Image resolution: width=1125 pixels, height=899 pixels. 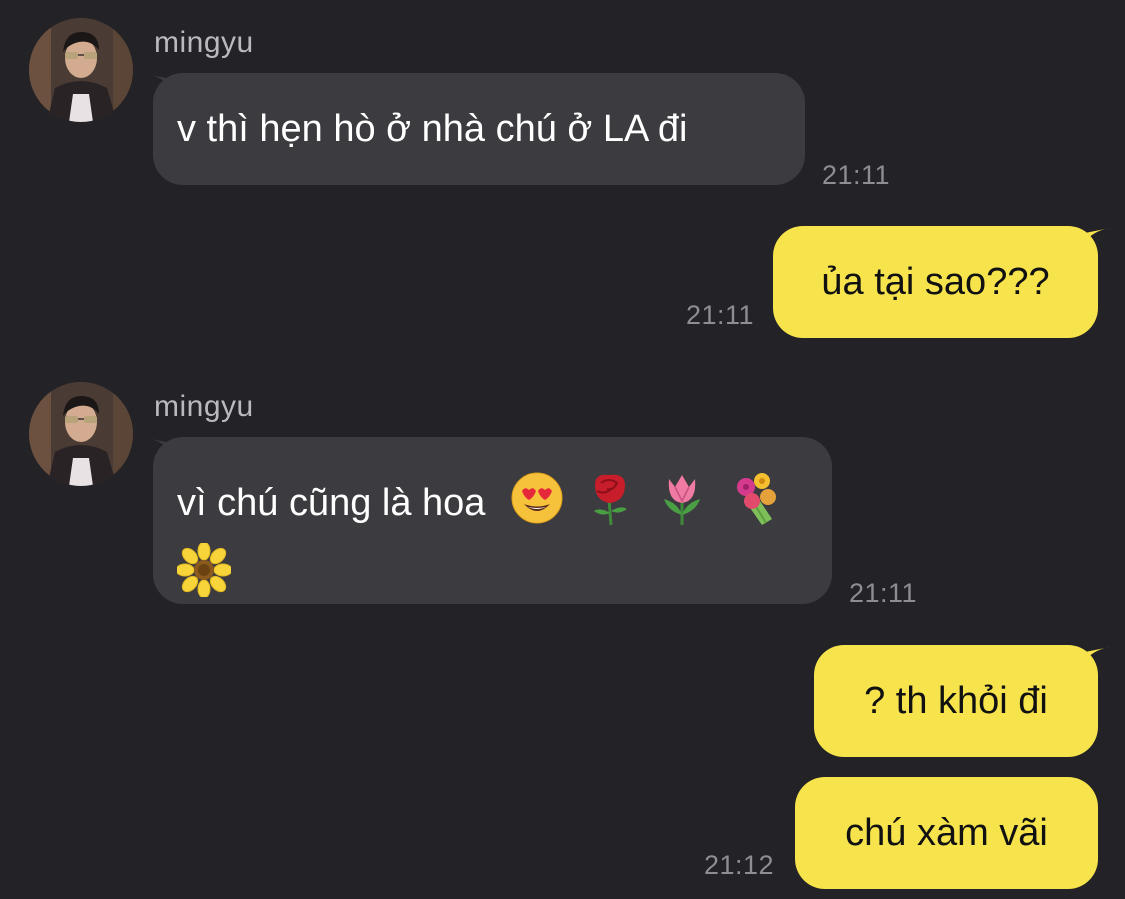 I want to click on message-text: v thì hẹn hò ở nhà chú ở LA đi, so click(x=432, y=129).